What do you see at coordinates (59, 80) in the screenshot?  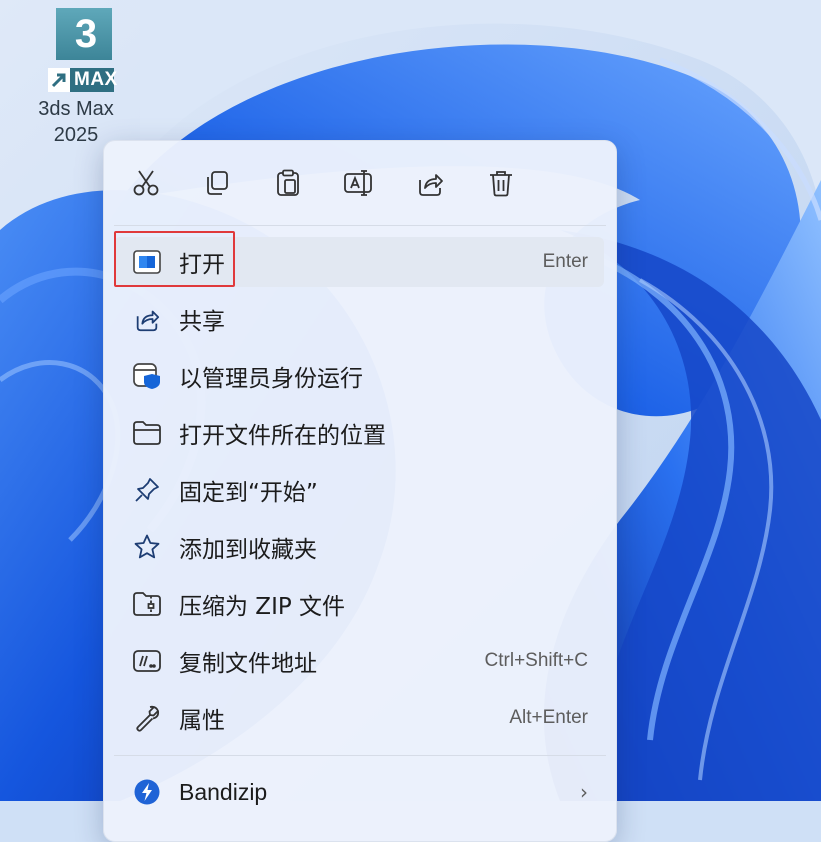 I see `shortcut-arrow-icon` at bounding box center [59, 80].